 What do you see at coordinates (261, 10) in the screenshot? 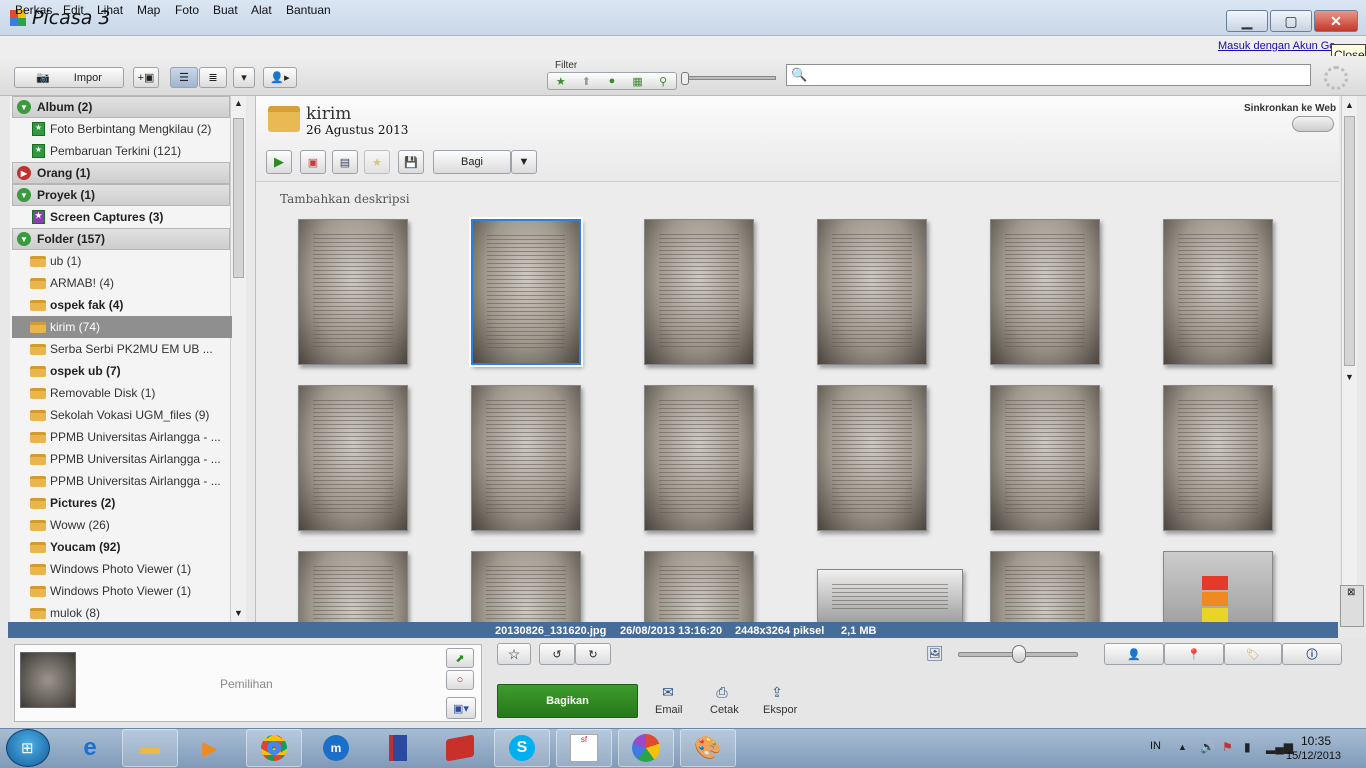
I see `menu-alat: Alat` at bounding box center [261, 10].